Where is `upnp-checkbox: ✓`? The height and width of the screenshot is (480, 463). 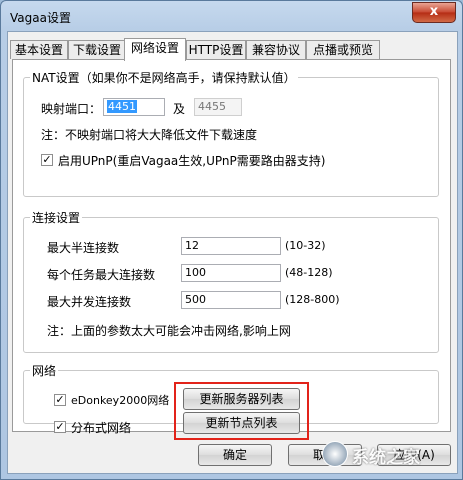
upnp-checkbox: ✓ is located at coordinates (47, 160).